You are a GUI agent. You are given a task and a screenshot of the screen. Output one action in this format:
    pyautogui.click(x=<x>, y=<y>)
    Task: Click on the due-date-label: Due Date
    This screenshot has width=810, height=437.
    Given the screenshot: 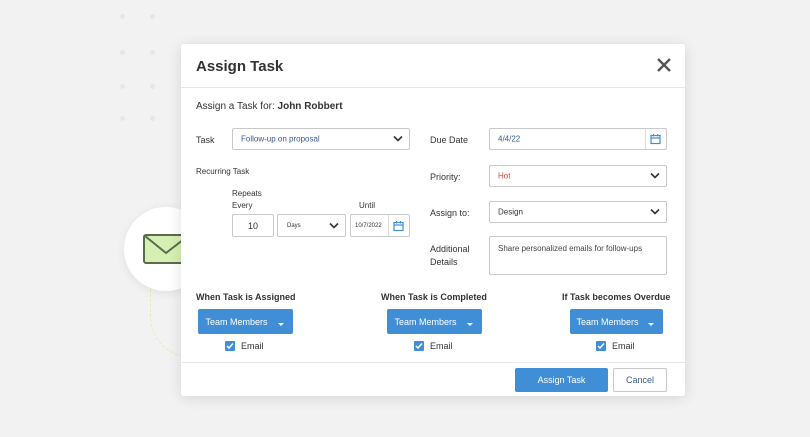 What is the action you would take?
    pyautogui.click(x=449, y=140)
    